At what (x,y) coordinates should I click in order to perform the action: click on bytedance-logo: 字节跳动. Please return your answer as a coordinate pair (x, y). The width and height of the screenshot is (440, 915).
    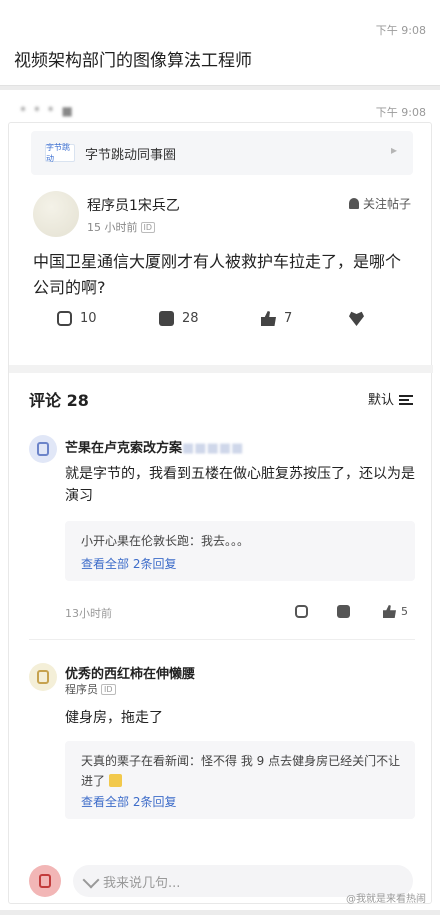
    Looking at the image, I should click on (60, 153).